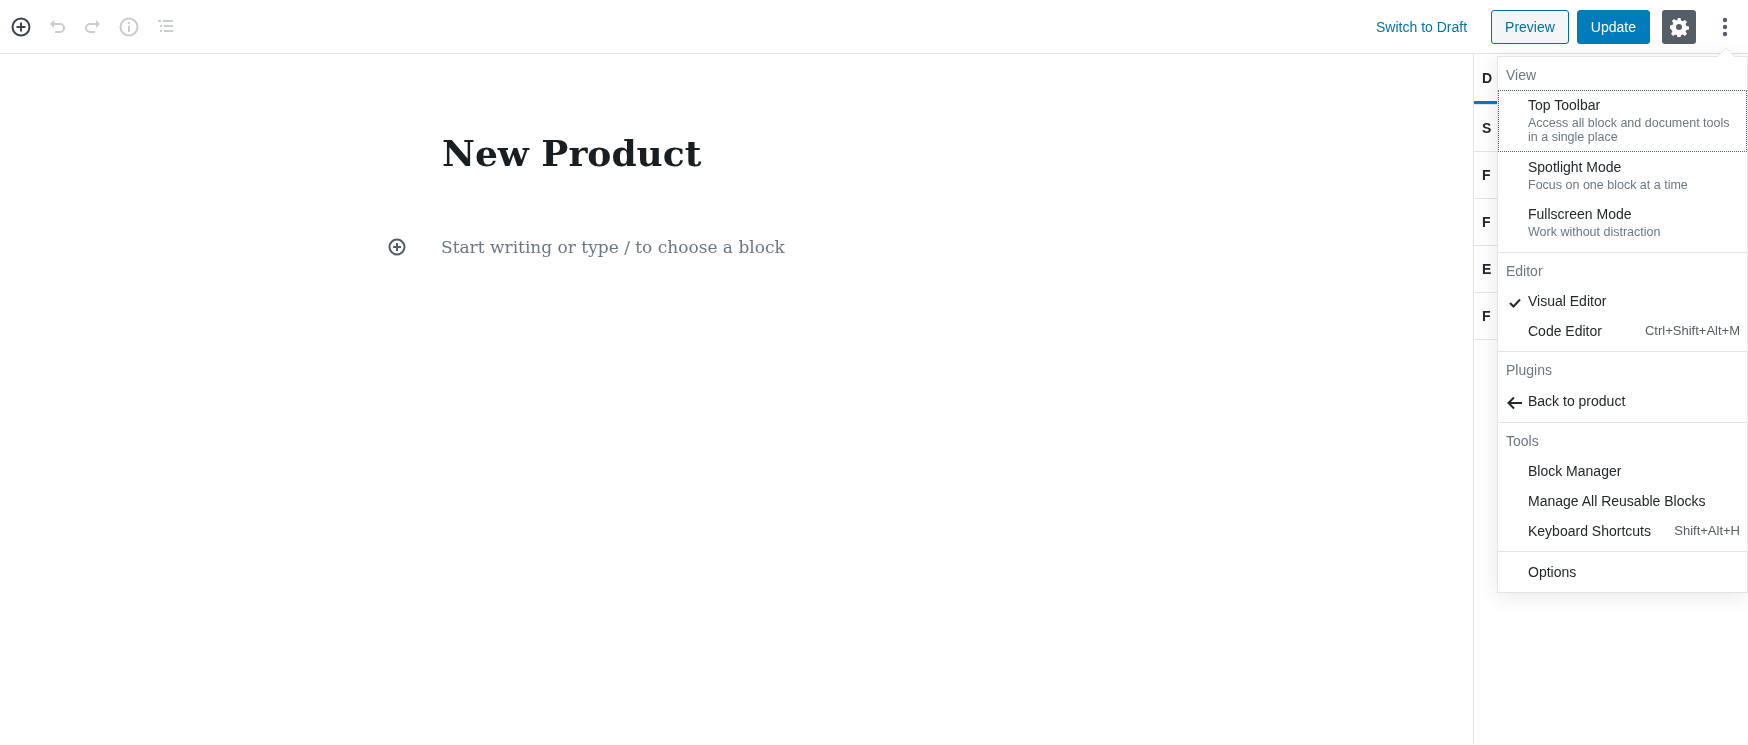  Describe the element at coordinates (397, 247) in the screenshot. I see `add-block-icon` at that location.